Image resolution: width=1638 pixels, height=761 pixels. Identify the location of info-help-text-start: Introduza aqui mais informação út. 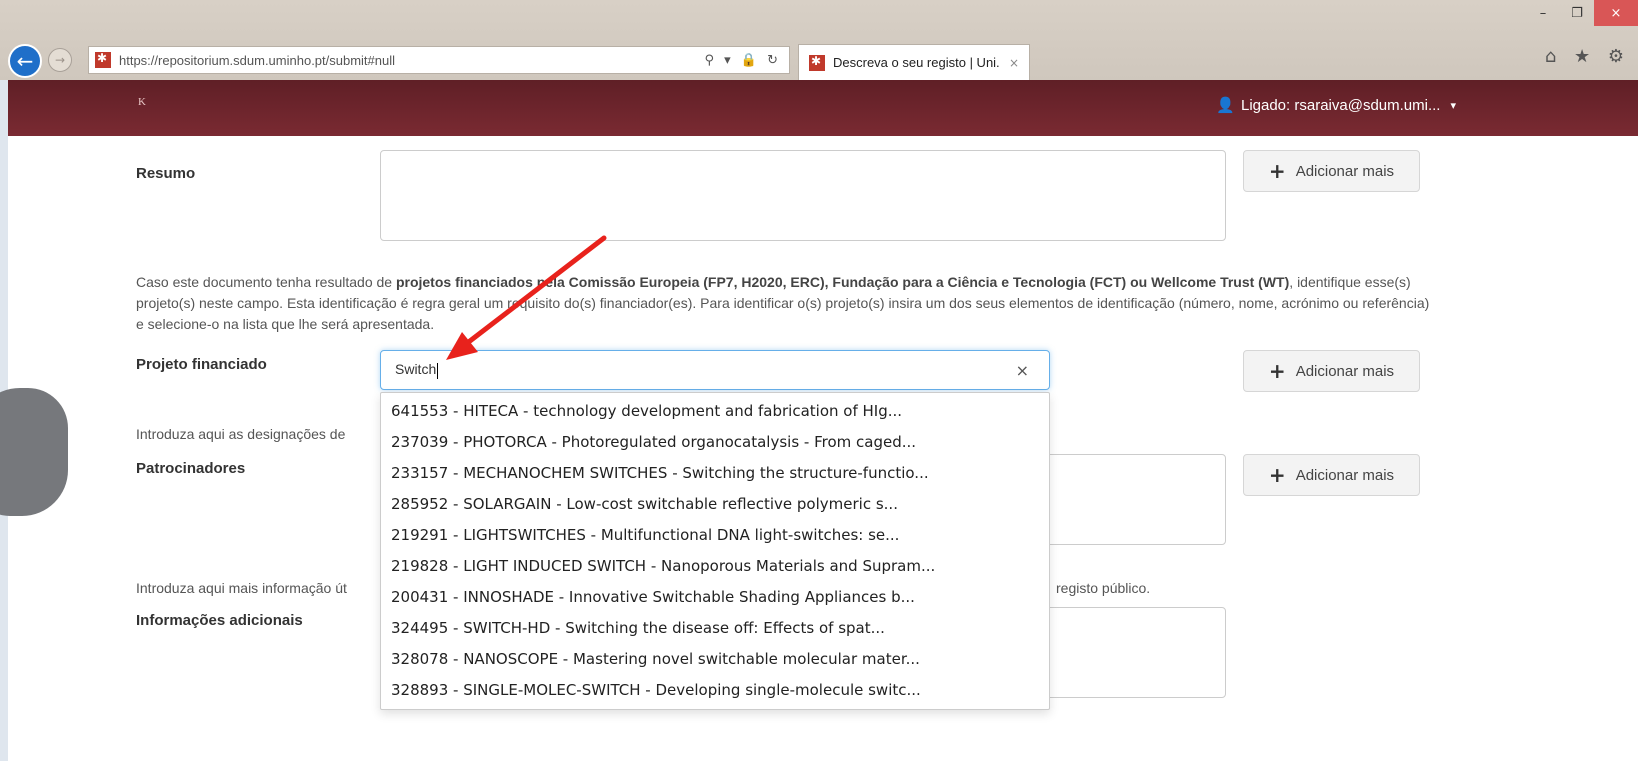
(241, 588).